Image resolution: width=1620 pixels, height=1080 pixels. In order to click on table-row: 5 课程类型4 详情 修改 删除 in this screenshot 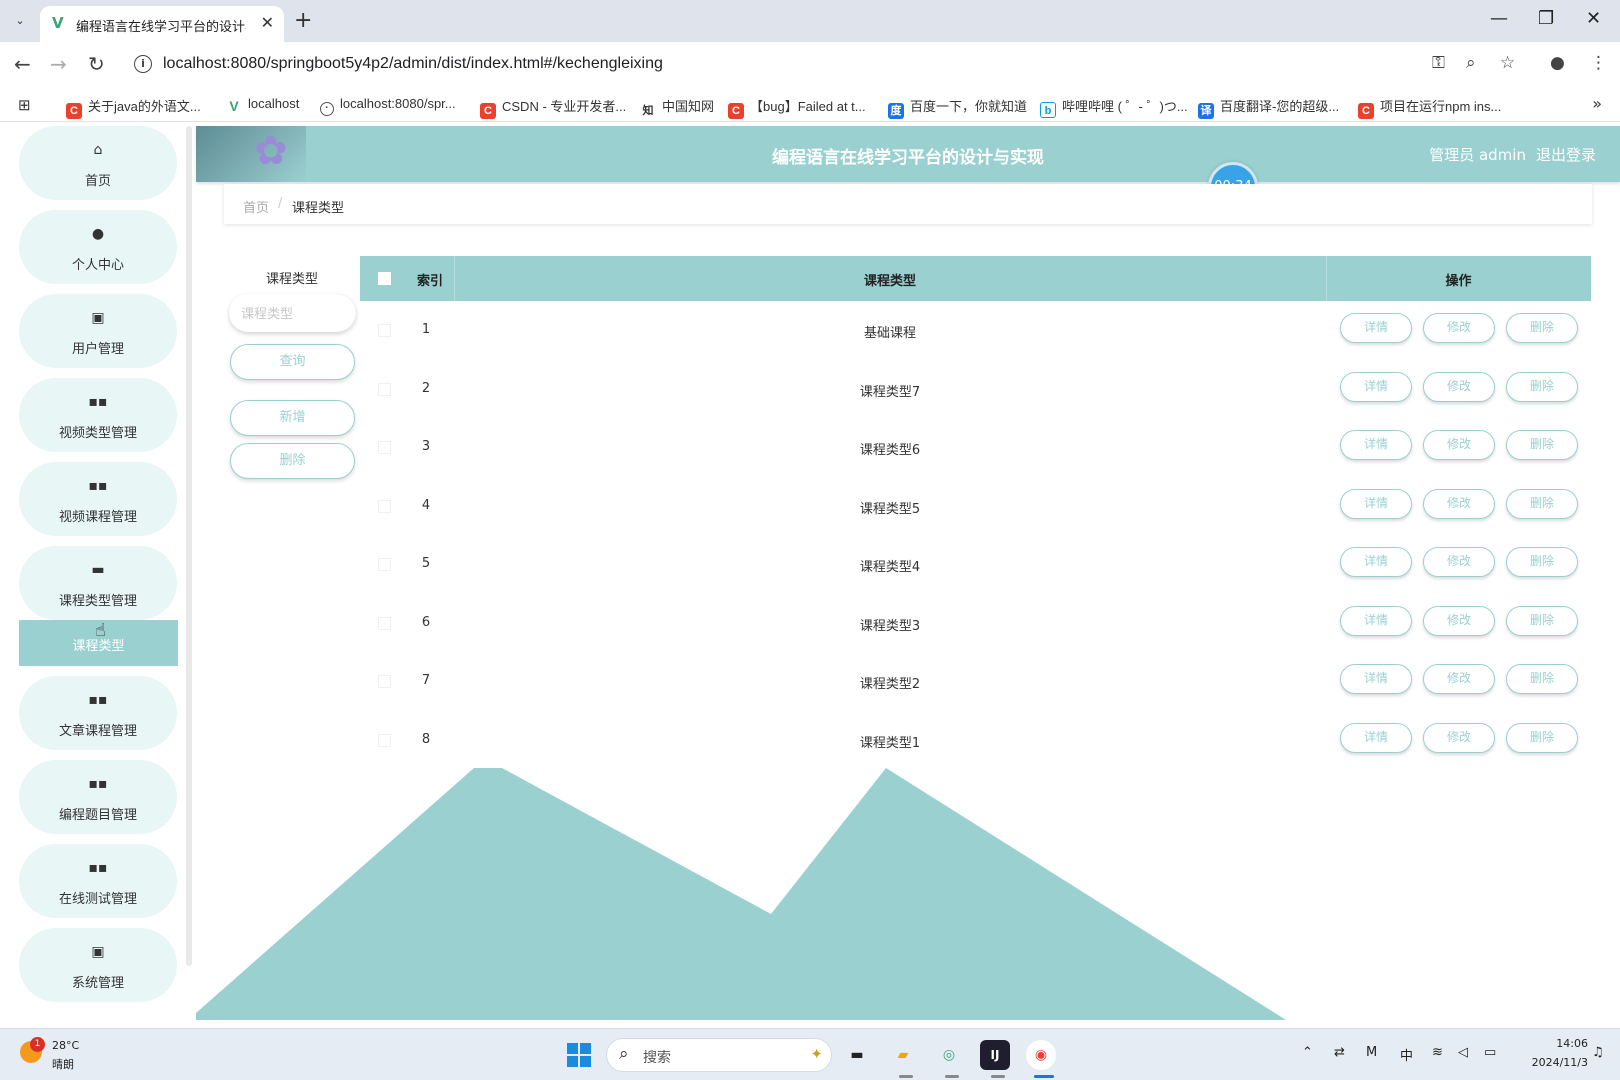, I will do `click(975, 565)`.